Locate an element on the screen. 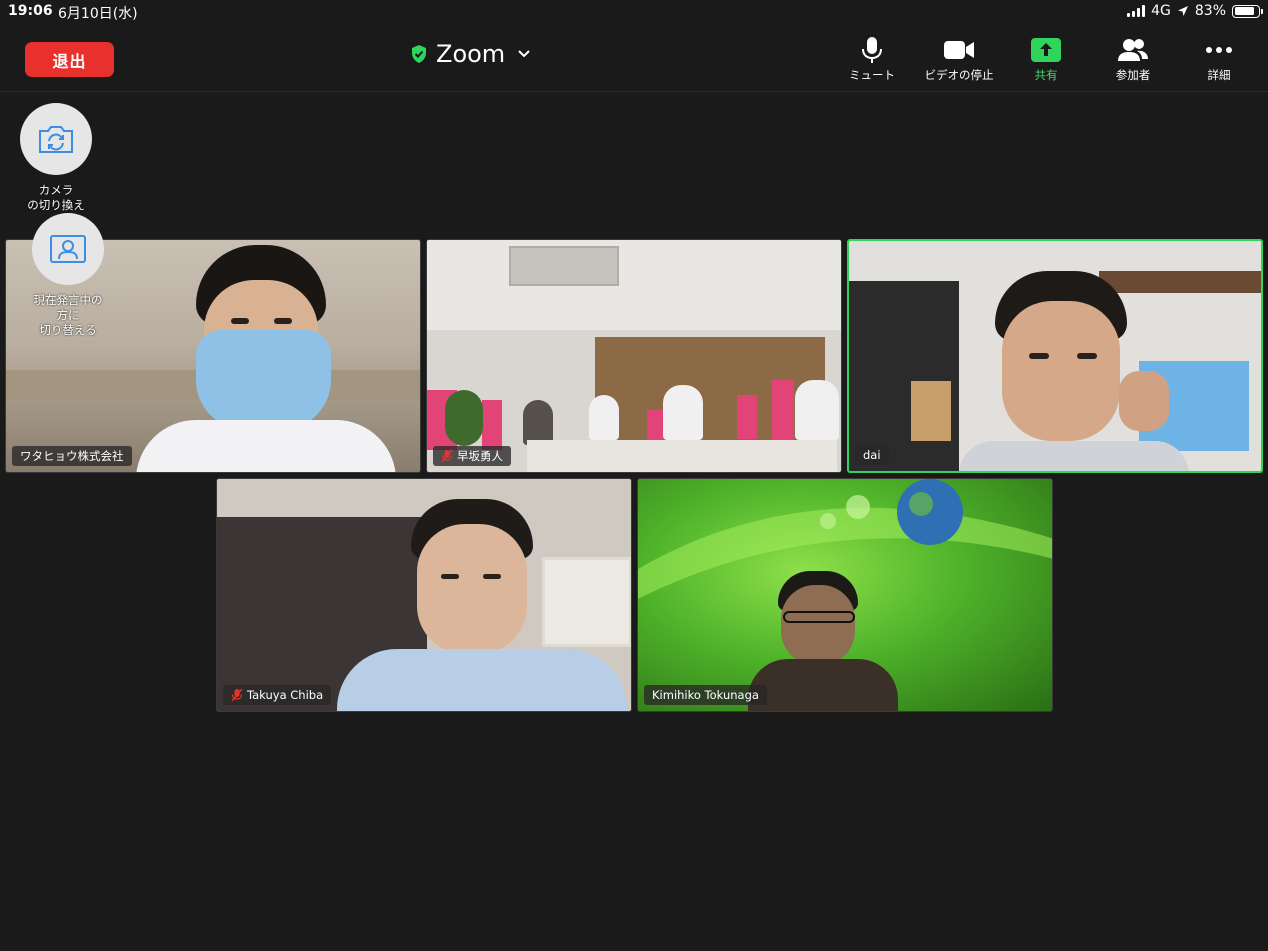  participant-name-tag: Kimihiko Tokunaga is located at coordinates (705, 695).